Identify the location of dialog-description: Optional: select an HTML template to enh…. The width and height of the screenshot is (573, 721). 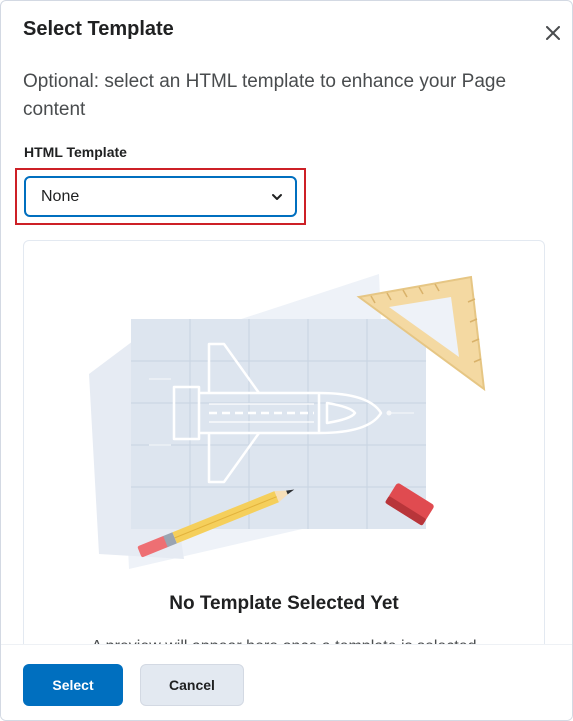
(265, 95).